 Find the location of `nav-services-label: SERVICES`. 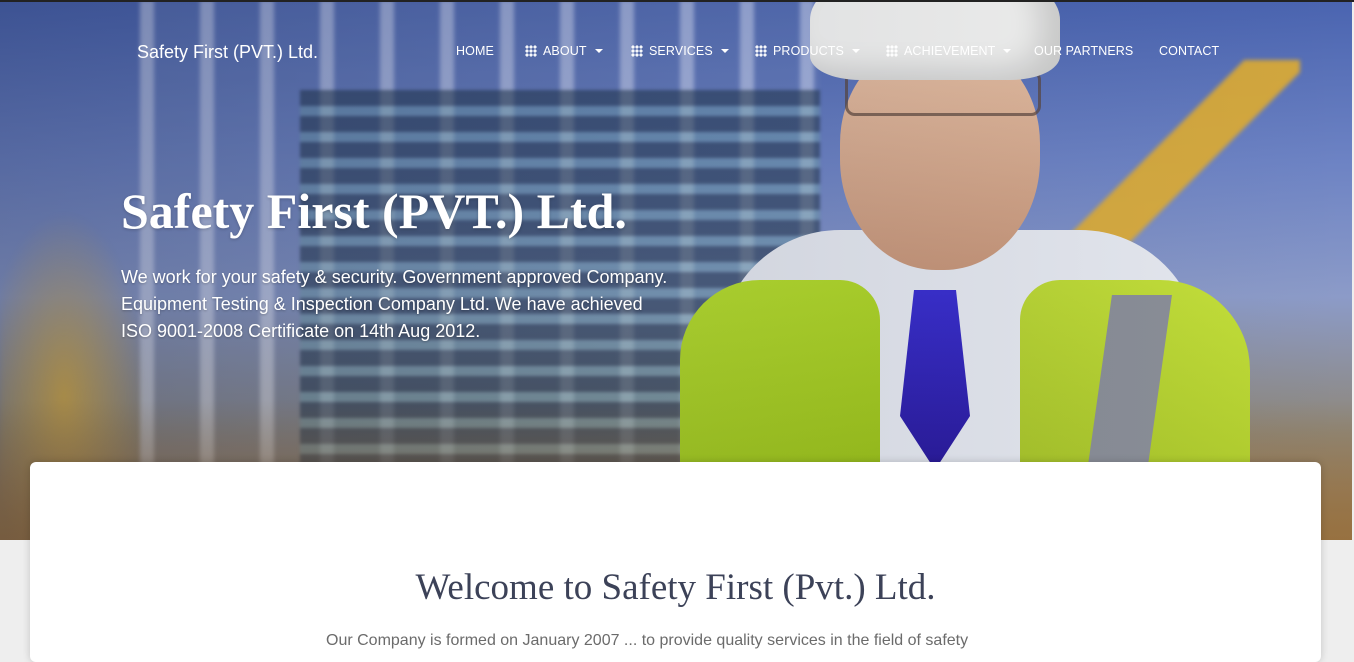

nav-services-label: SERVICES is located at coordinates (681, 51).